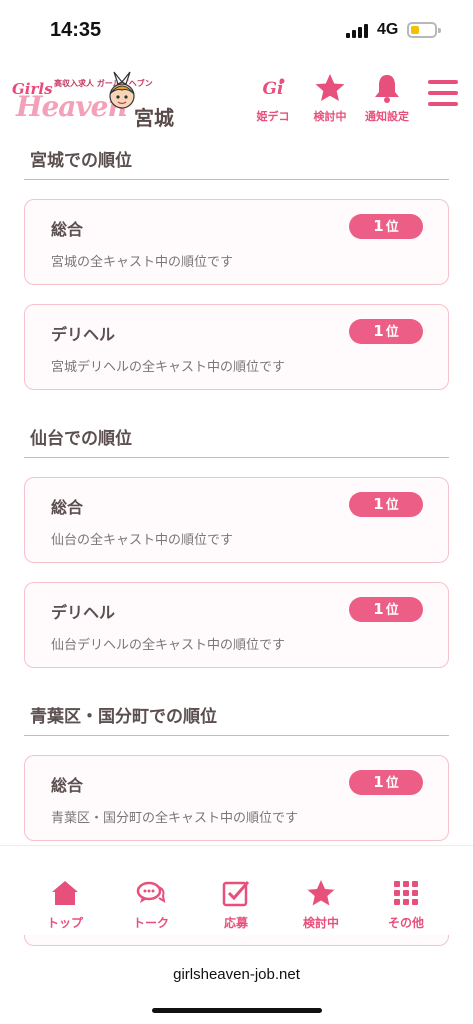 The image size is (473, 1024). Describe the element at coordinates (64, 923) in the screenshot. I see `nav-top-label: トップ` at that location.